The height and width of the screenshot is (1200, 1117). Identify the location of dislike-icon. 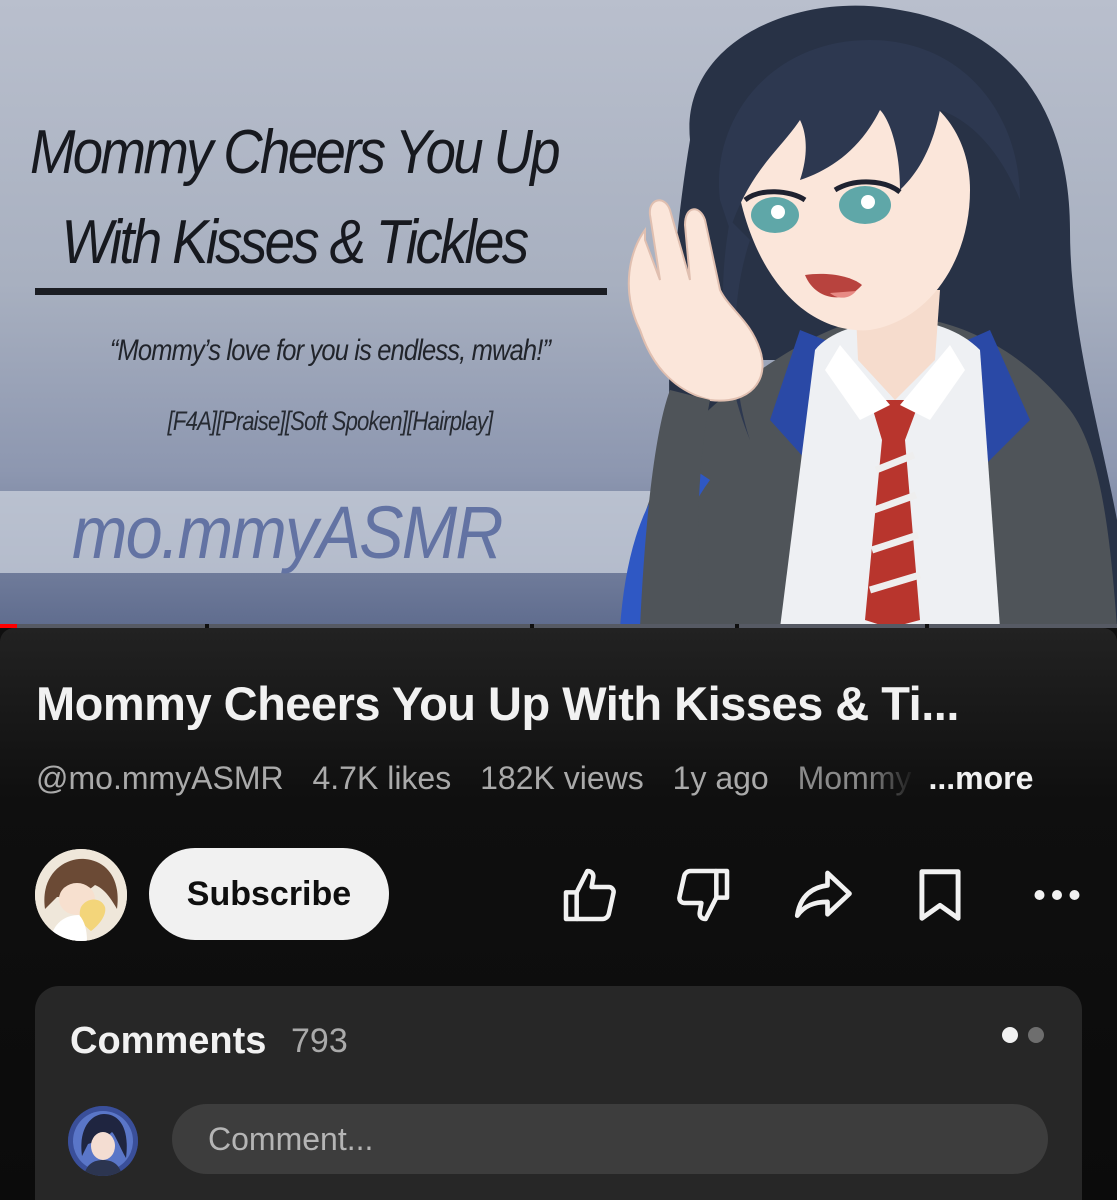
(703, 895).